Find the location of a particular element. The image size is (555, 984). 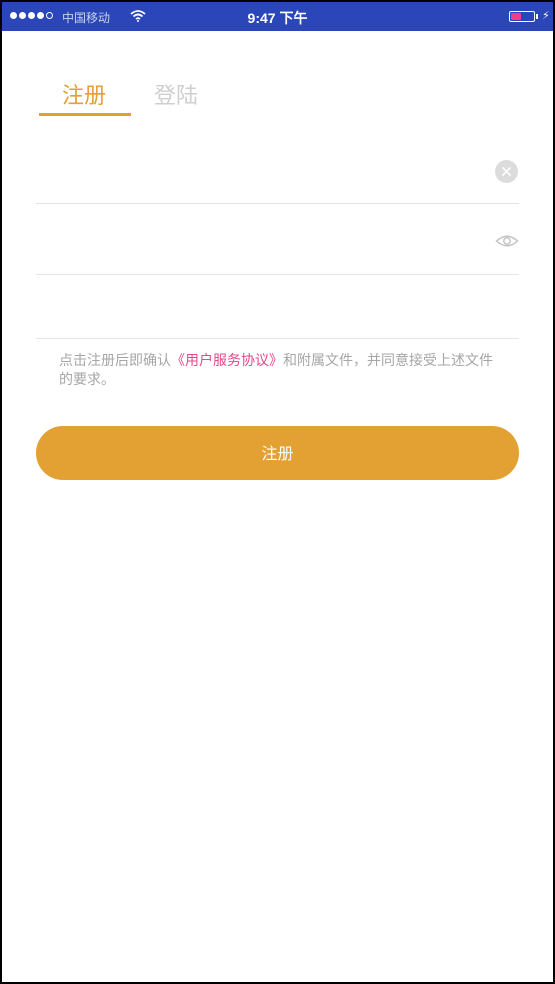

code-field is located at coordinates (277, 307).